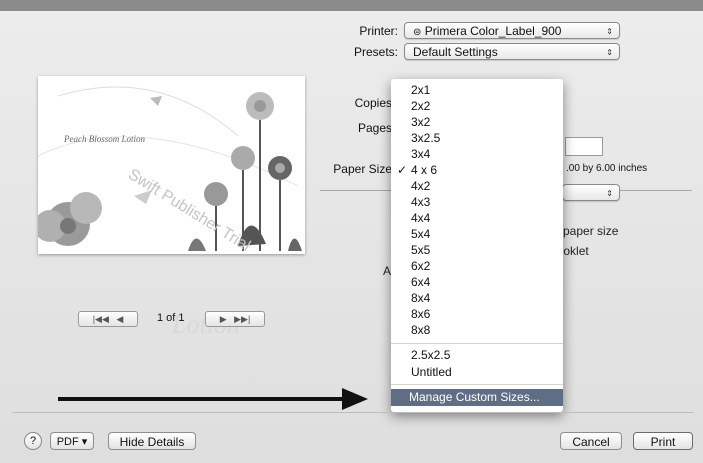 The height and width of the screenshot is (463, 703). I want to click on app-label-partial: A, so click(387, 271).